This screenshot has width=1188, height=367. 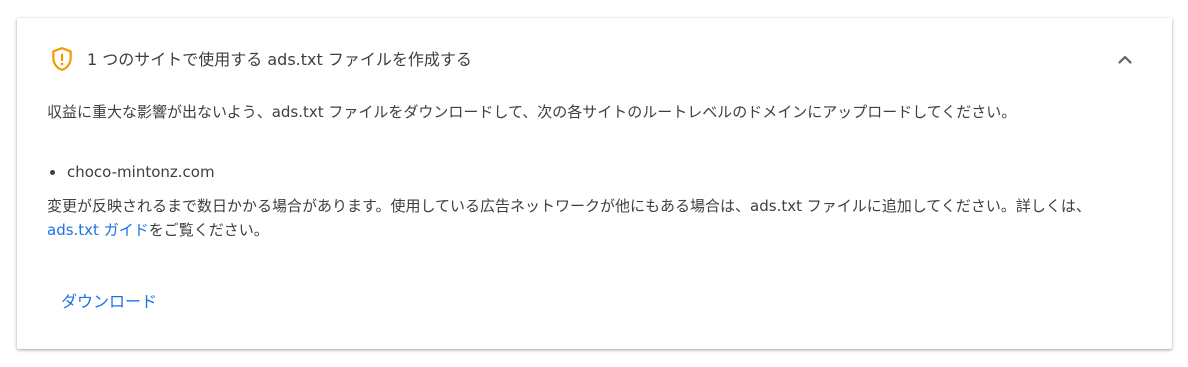 What do you see at coordinates (98, 230) in the screenshot?
I see `ads-txt-guide-link: ads.txt ガイド` at bounding box center [98, 230].